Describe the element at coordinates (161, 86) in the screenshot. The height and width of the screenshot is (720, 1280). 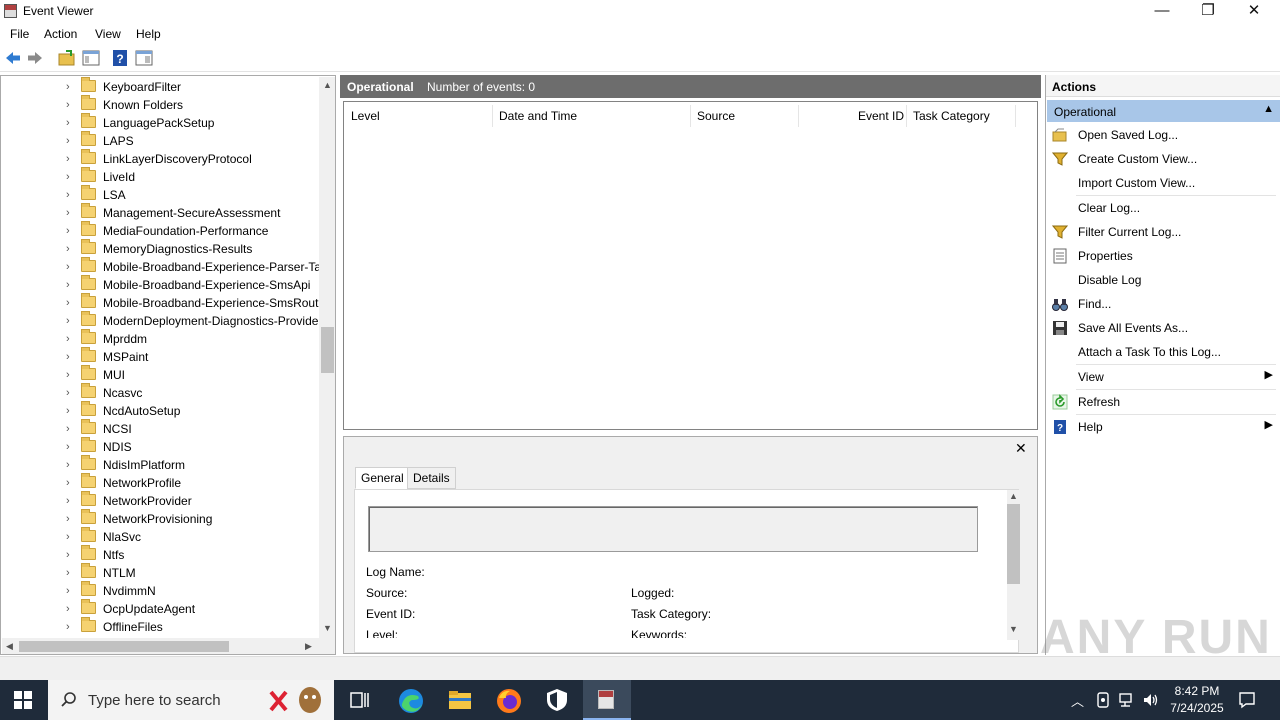
I see `tree-item: › KeyboardFilter` at that location.